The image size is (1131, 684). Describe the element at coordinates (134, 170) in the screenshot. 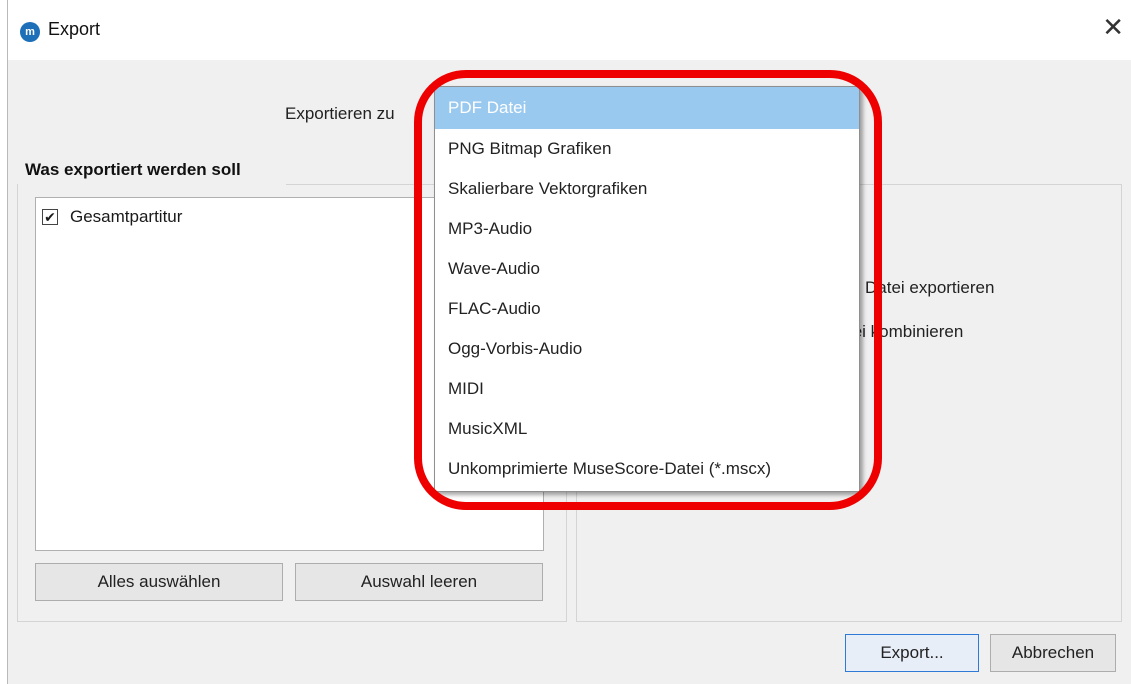

I see `what-to-export-title: Was exportiert werden soll` at that location.